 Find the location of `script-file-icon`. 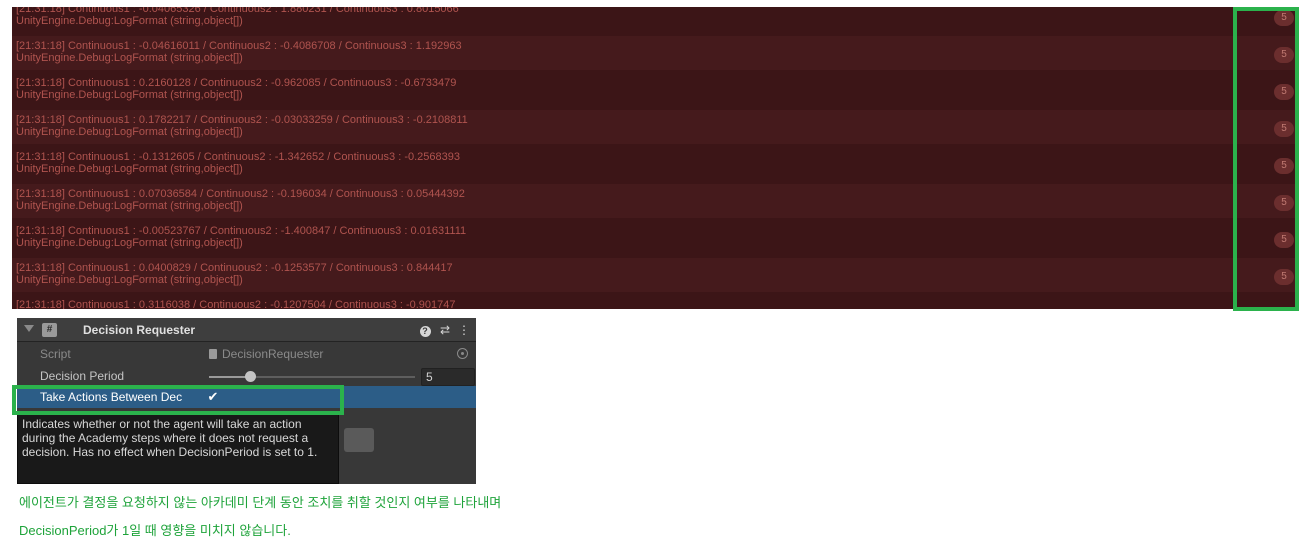

script-file-icon is located at coordinates (213, 354).